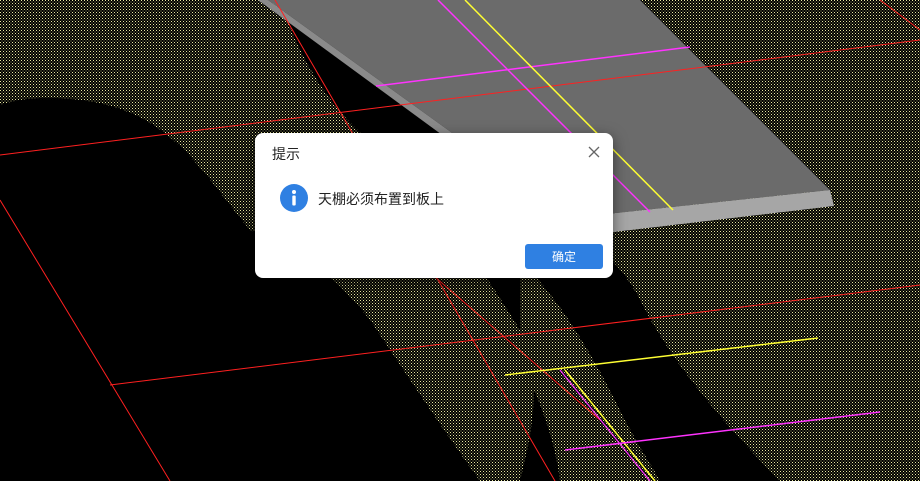  I want to click on dialog-message: 天棚必须布置到板上, so click(381, 200).